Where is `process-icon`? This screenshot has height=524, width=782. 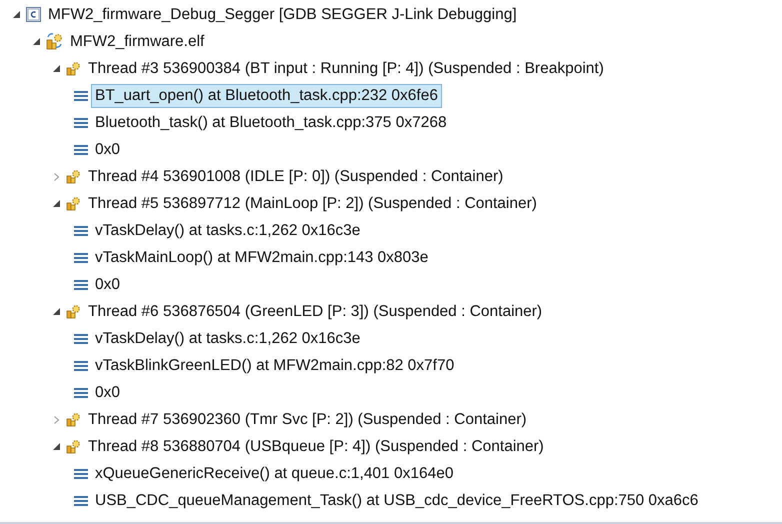 process-icon is located at coordinates (54, 41).